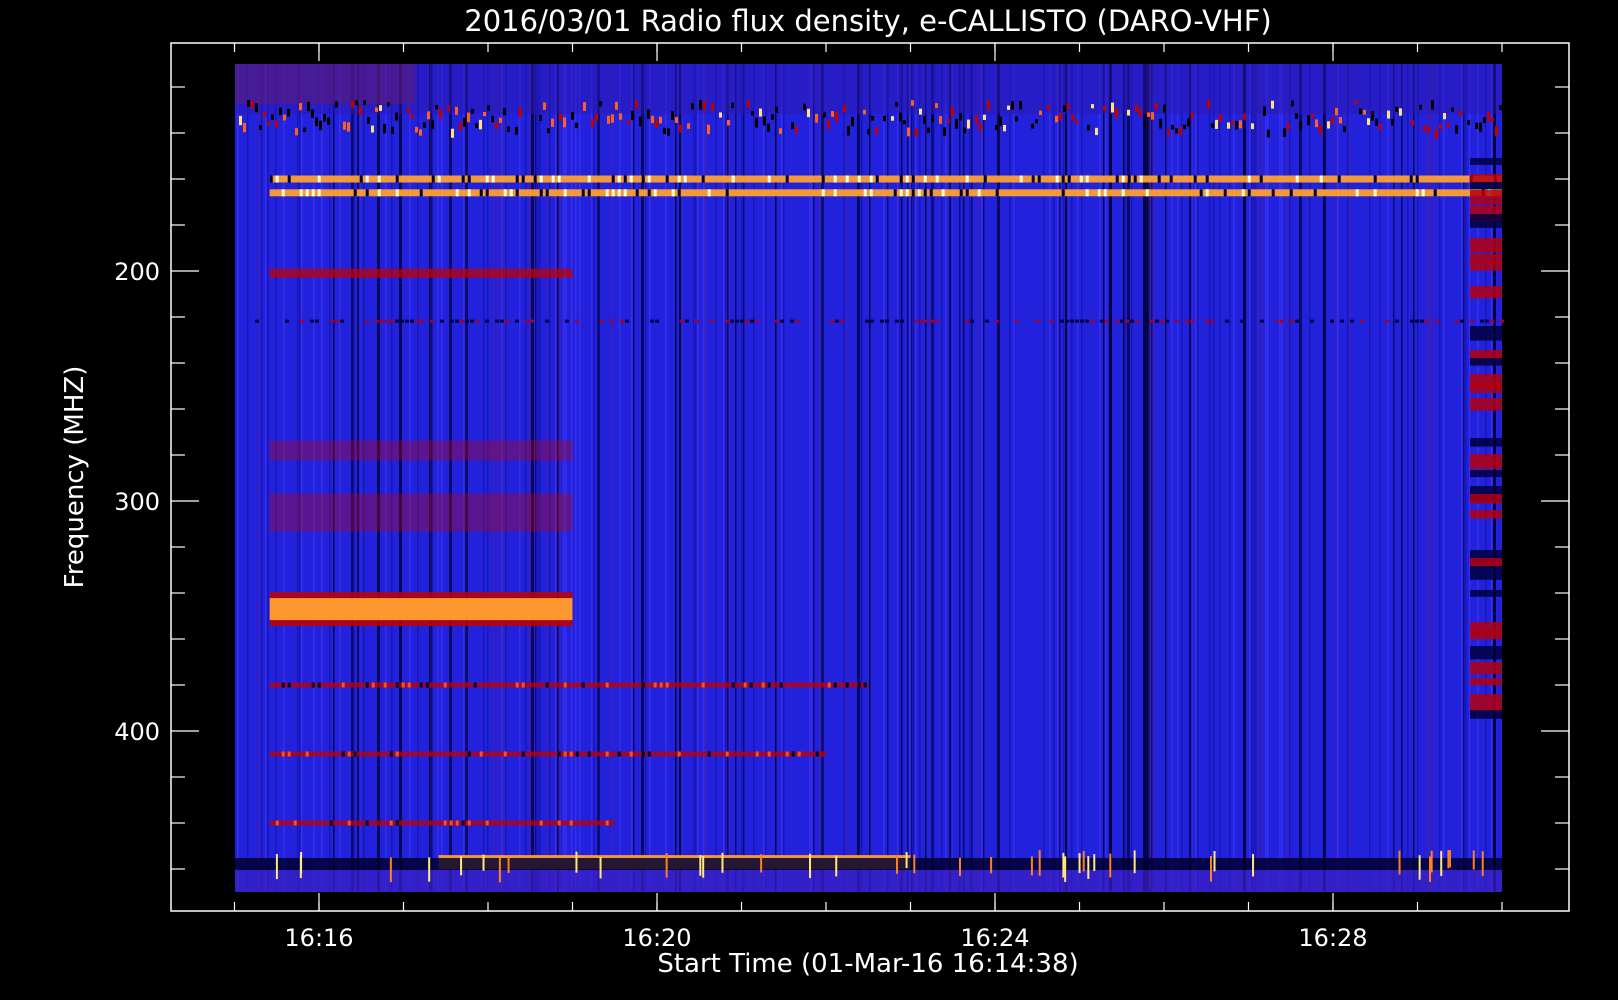 The width and height of the screenshot is (1618, 1000). What do you see at coordinates (569, 685) in the screenshot?
I see `band-core` at bounding box center [569, 685].